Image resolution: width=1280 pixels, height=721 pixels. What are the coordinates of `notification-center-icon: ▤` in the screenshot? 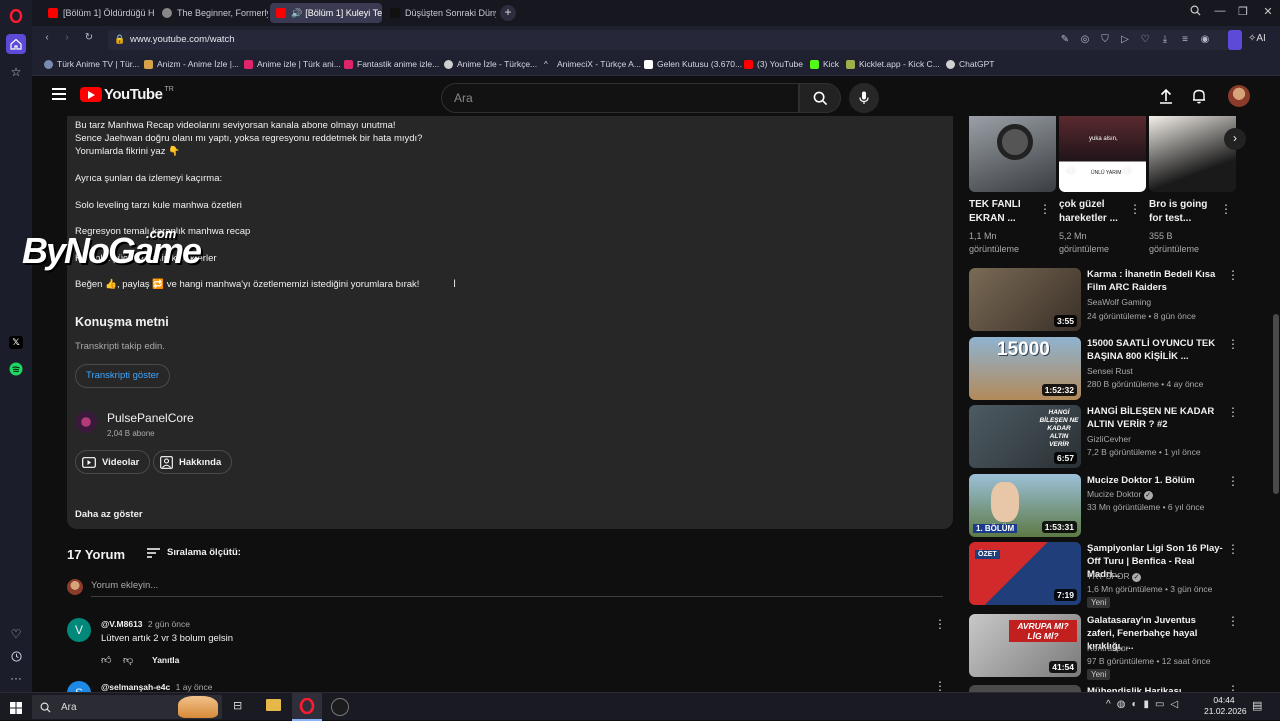 It's located at (1257, 705).